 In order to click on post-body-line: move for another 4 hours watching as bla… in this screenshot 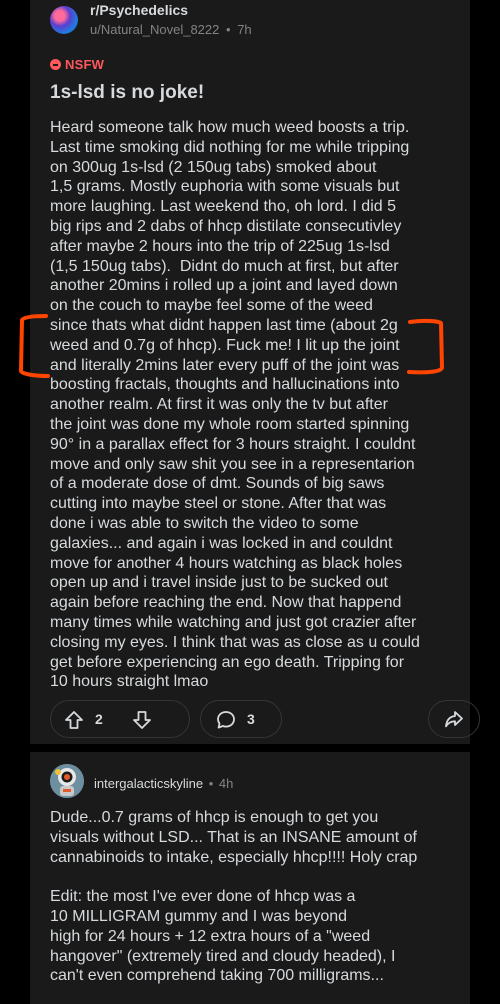, I will do `click(226, 563)`.